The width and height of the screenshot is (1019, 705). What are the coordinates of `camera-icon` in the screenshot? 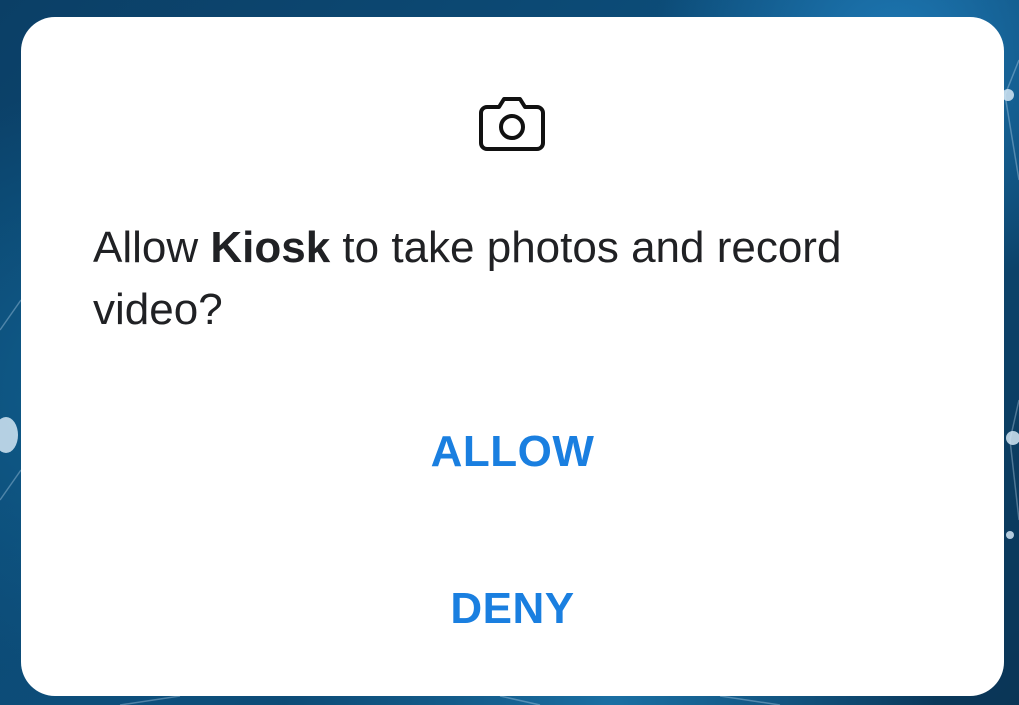 It's located at (512, 124).